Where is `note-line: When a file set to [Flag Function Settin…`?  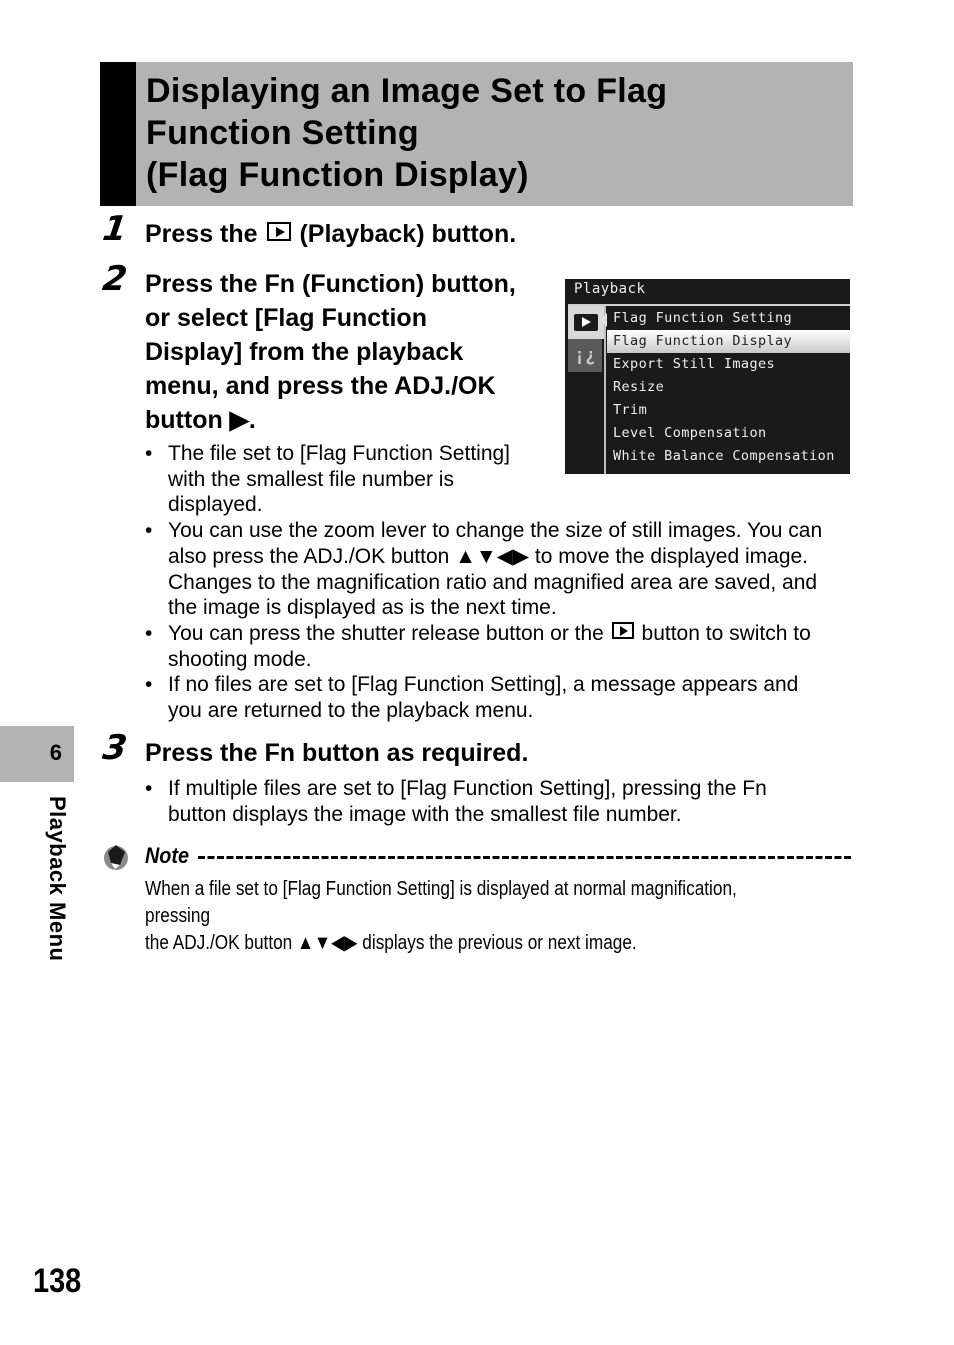 note-line: When a file set to [Flag Function Settin… is located at coordinates (441, 902).